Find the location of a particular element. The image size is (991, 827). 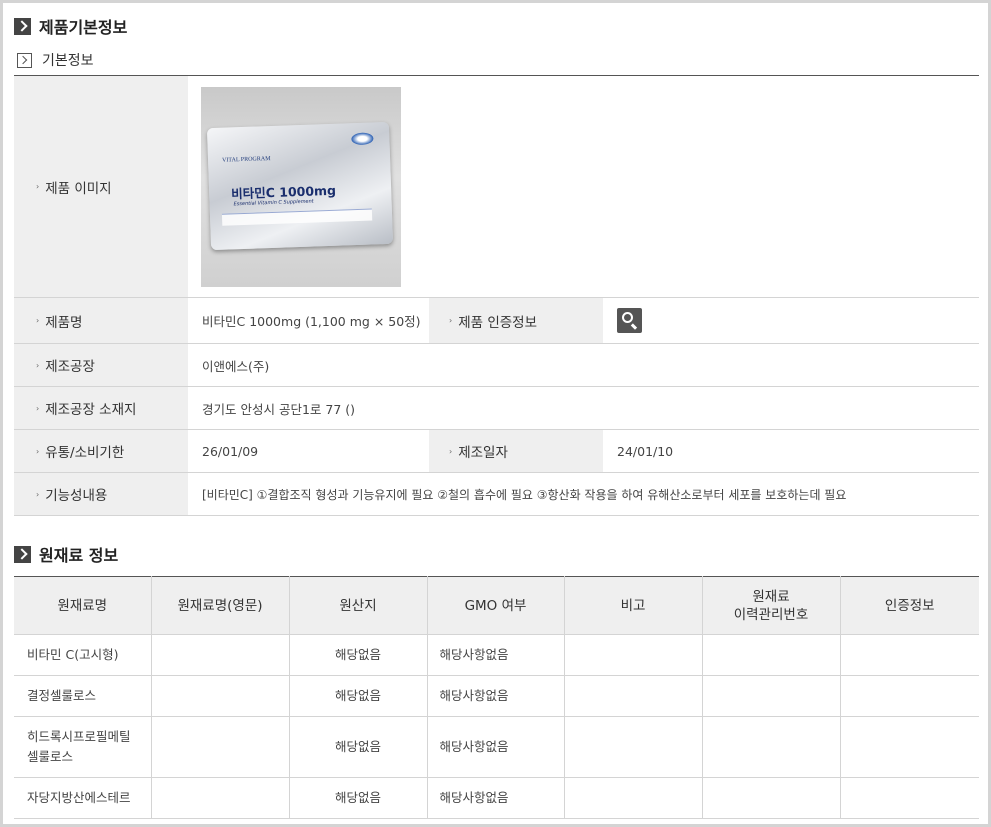

value-product-name: 비타민C 1000mg (1,100 mg × 50정) is located at coordinates (311, 321).